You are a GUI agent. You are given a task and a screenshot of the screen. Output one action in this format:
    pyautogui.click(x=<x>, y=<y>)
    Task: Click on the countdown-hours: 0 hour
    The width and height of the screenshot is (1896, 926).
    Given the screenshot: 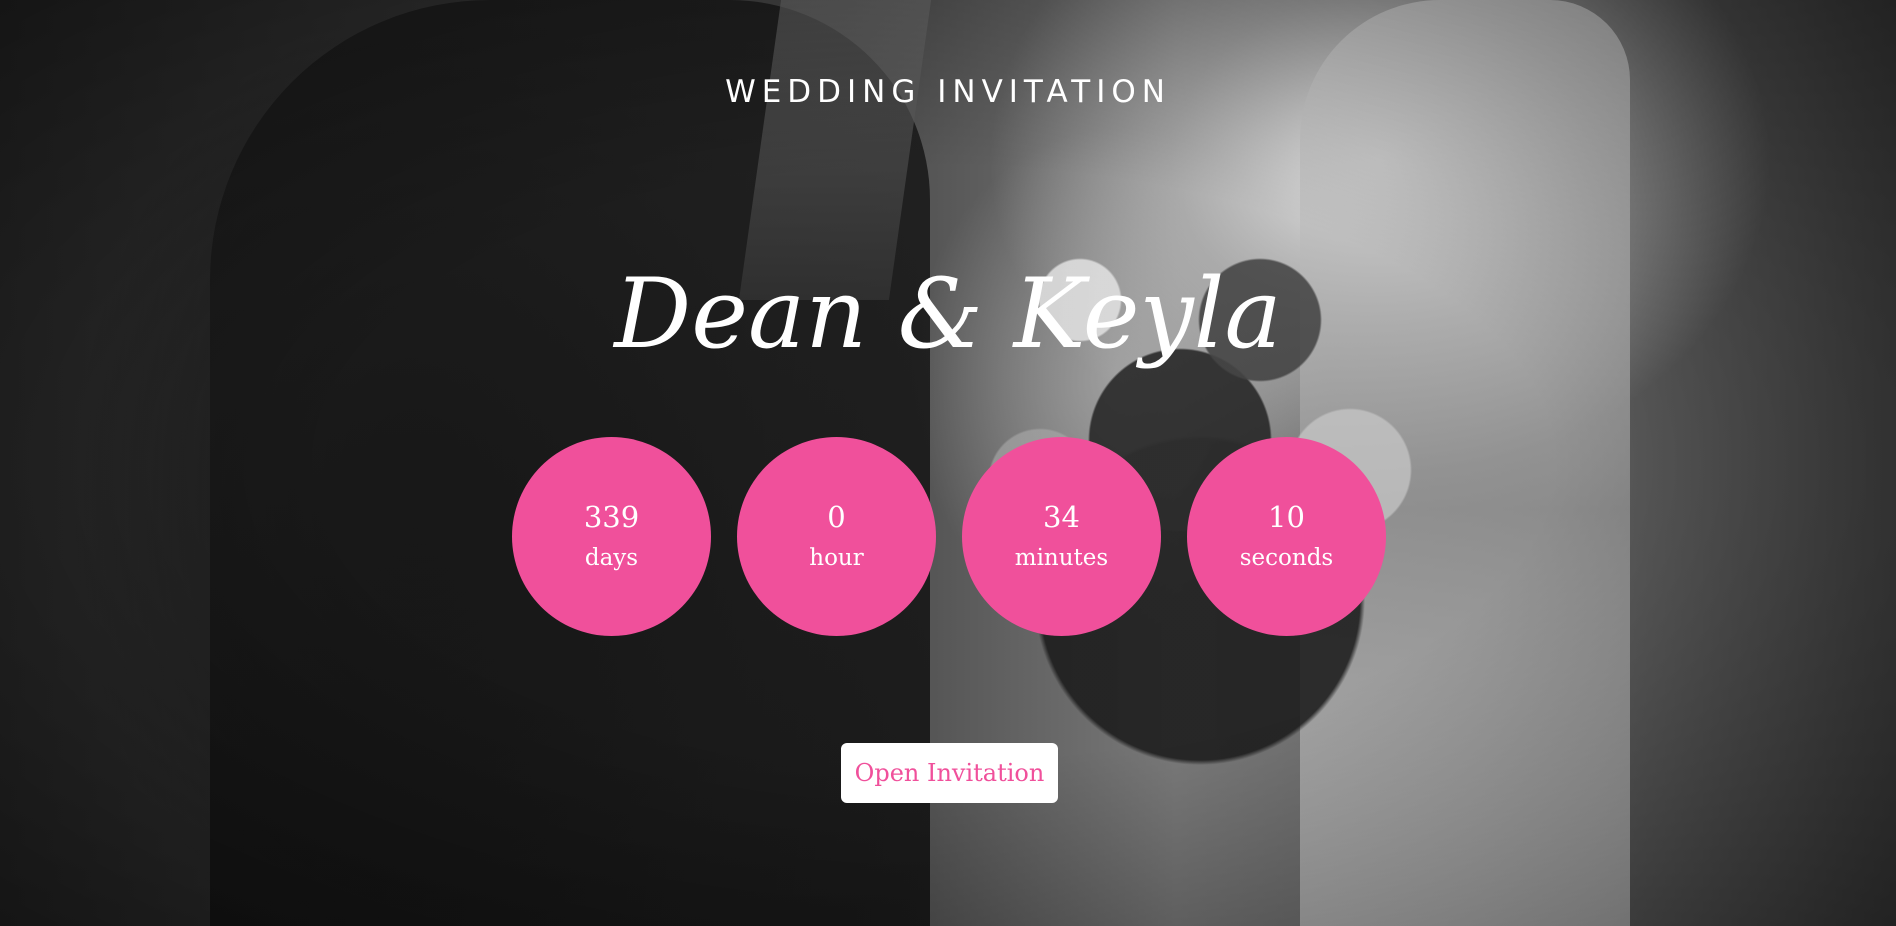 What is the action you would take?
    pyautogui.click(x=836, y=536)
    